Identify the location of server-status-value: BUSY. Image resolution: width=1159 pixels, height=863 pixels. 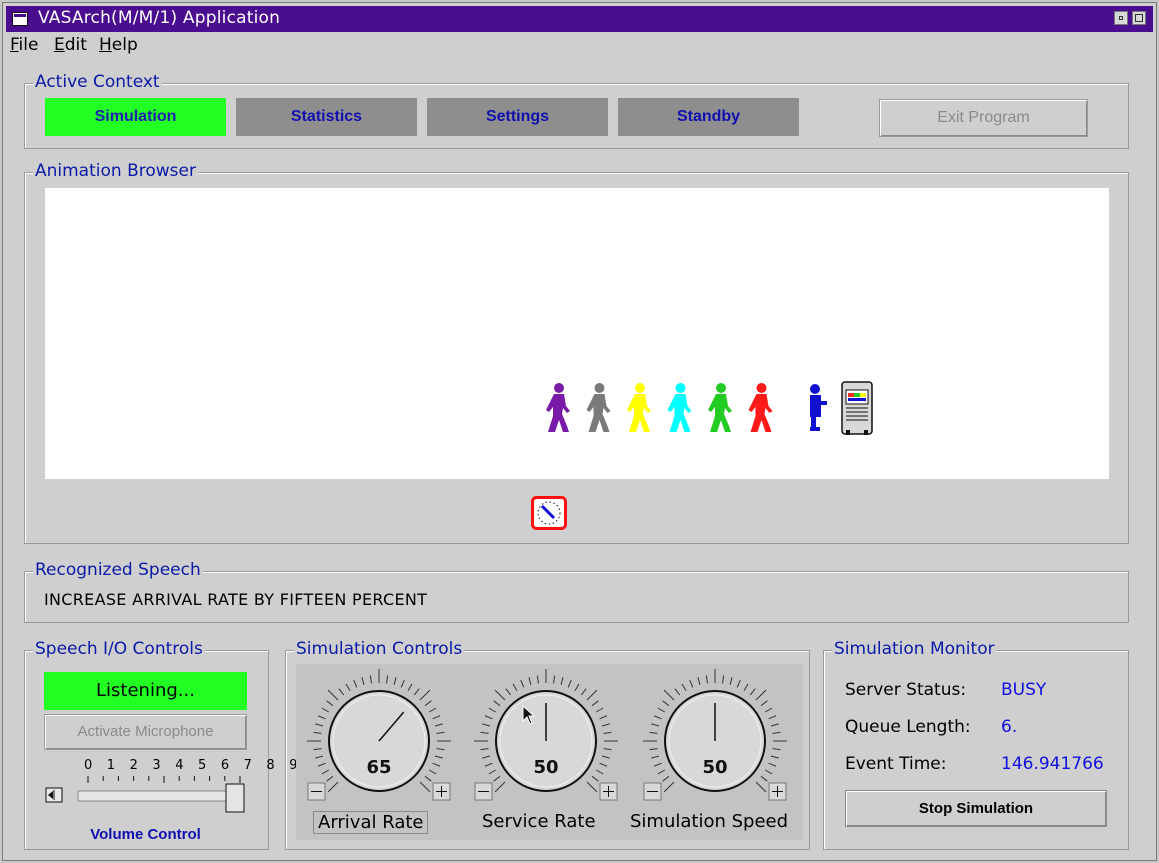
(1024, 690).